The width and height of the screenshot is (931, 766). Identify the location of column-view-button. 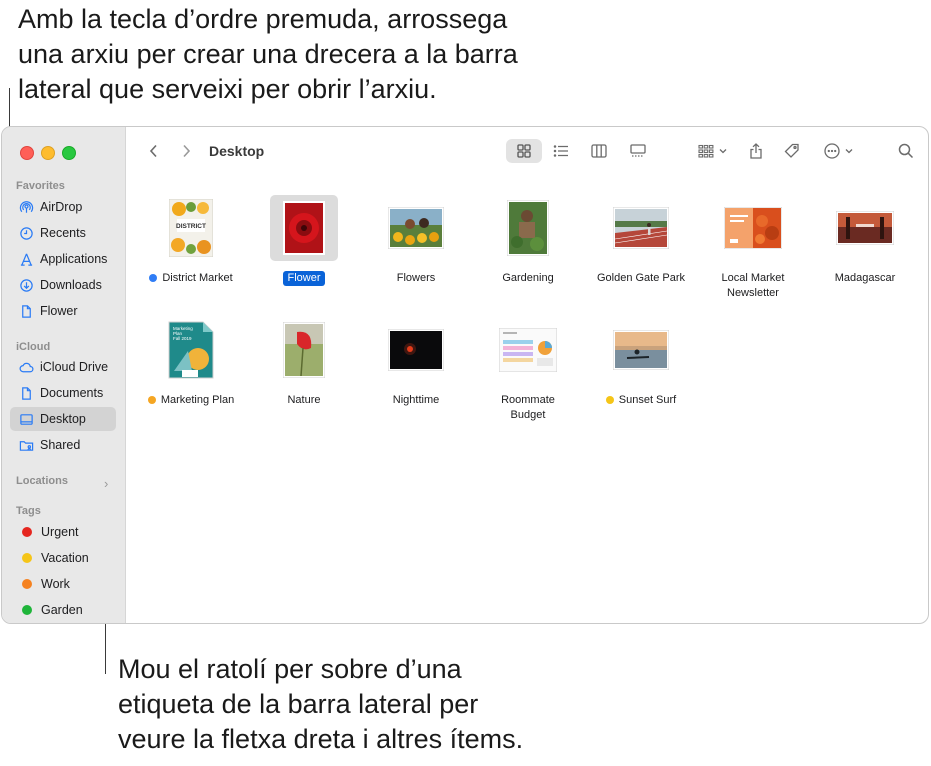
(599, 151).